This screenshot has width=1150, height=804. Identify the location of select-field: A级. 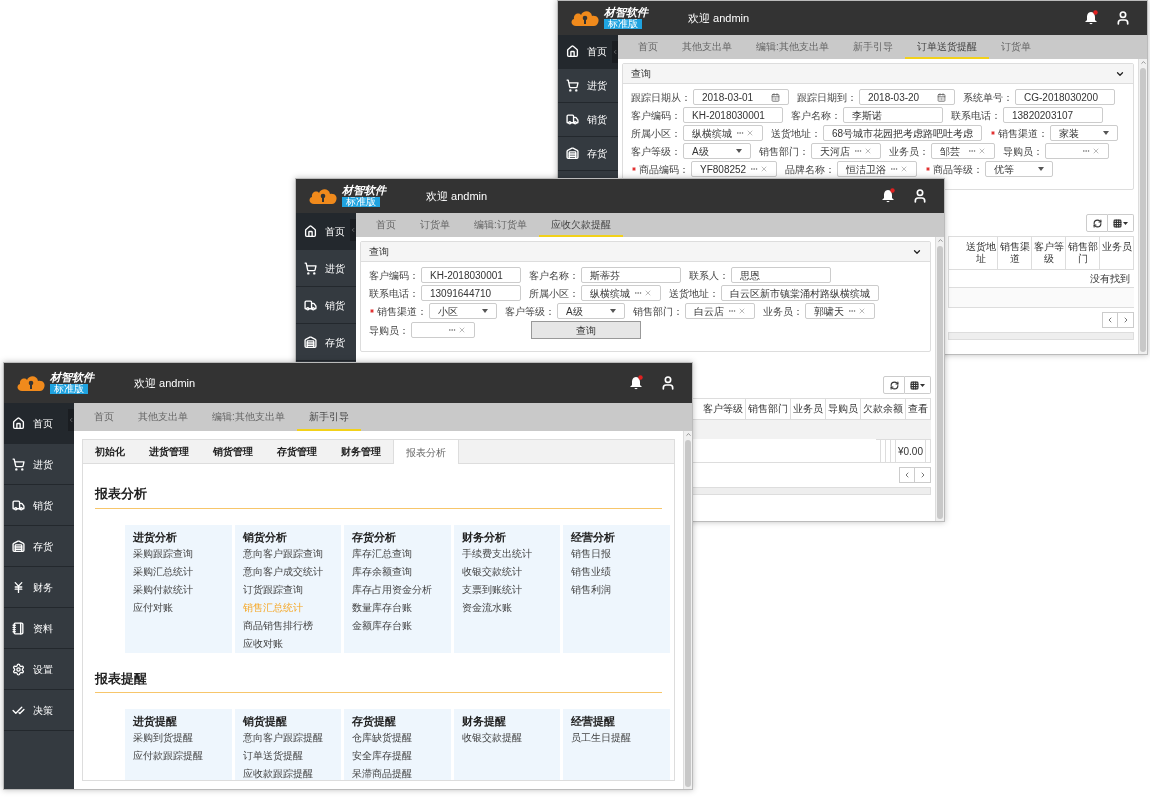
(717, 151).